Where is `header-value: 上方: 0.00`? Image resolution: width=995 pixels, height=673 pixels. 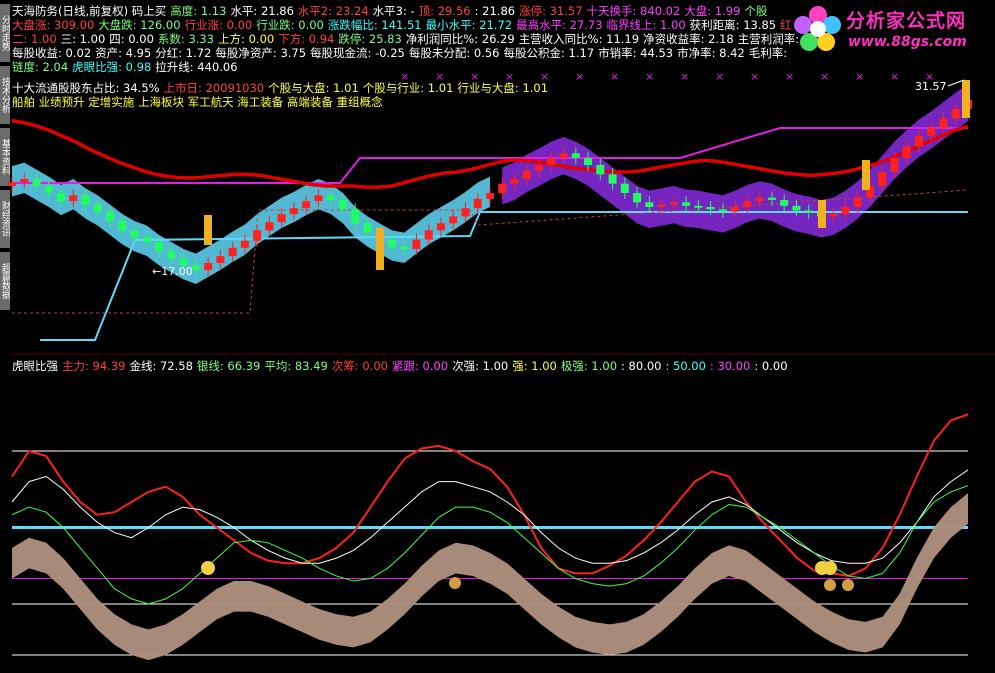
header-value: 上方: 0.00 is located at coordinates (246, 39).